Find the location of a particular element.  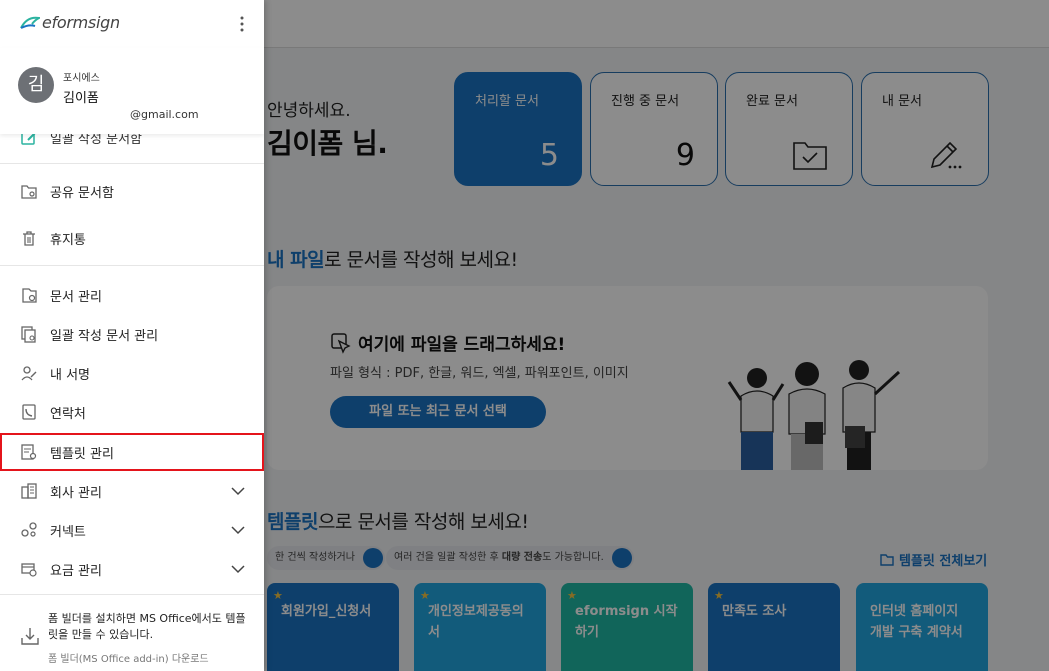

sidebar-item-contacts: 연락처 is located at coordinates (132, 412).